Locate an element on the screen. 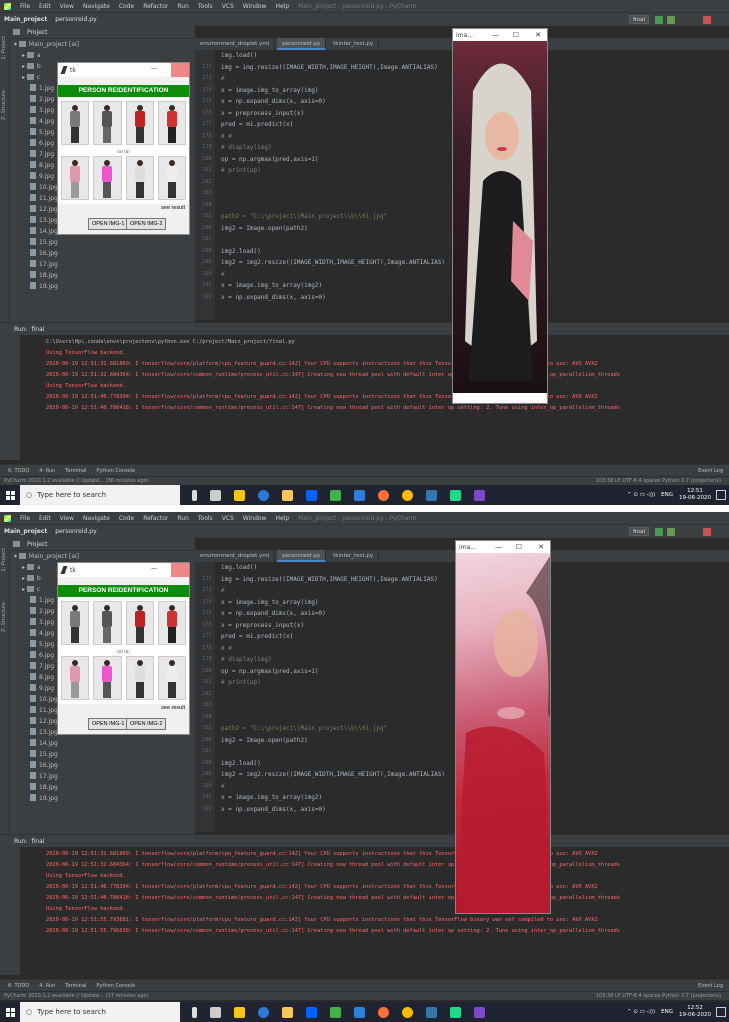 The image size is (729, 1022). python-console-tab: Python Console is located at coordinates (115, 471).